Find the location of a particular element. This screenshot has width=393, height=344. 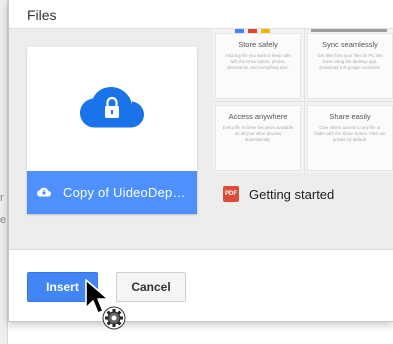

busy-cursor-icon is located at coordinates (105, 304).